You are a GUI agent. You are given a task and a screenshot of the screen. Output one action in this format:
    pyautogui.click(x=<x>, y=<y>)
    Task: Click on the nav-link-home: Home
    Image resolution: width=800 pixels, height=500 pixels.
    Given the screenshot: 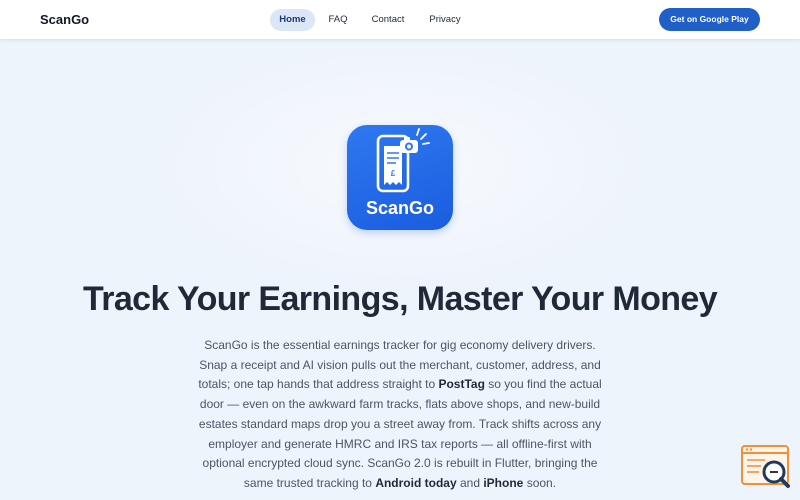 What is the action you would take?
    pyautogui.click(x=292, y=20)
    